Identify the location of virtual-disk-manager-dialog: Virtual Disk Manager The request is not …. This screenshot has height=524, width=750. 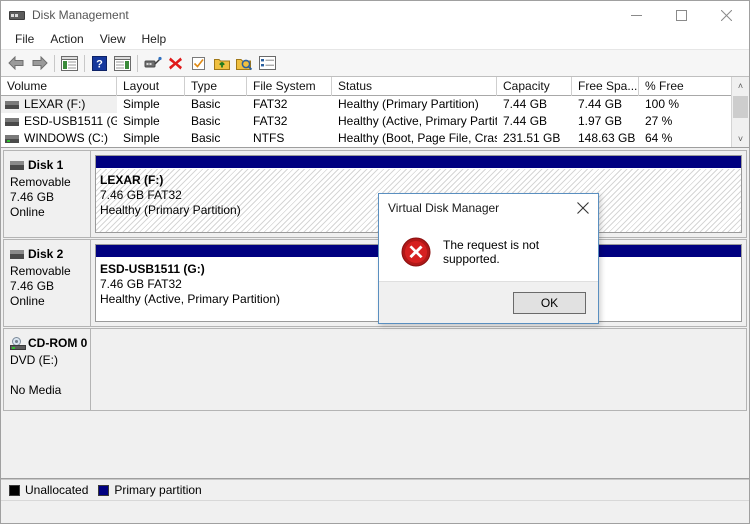
(488, 258).